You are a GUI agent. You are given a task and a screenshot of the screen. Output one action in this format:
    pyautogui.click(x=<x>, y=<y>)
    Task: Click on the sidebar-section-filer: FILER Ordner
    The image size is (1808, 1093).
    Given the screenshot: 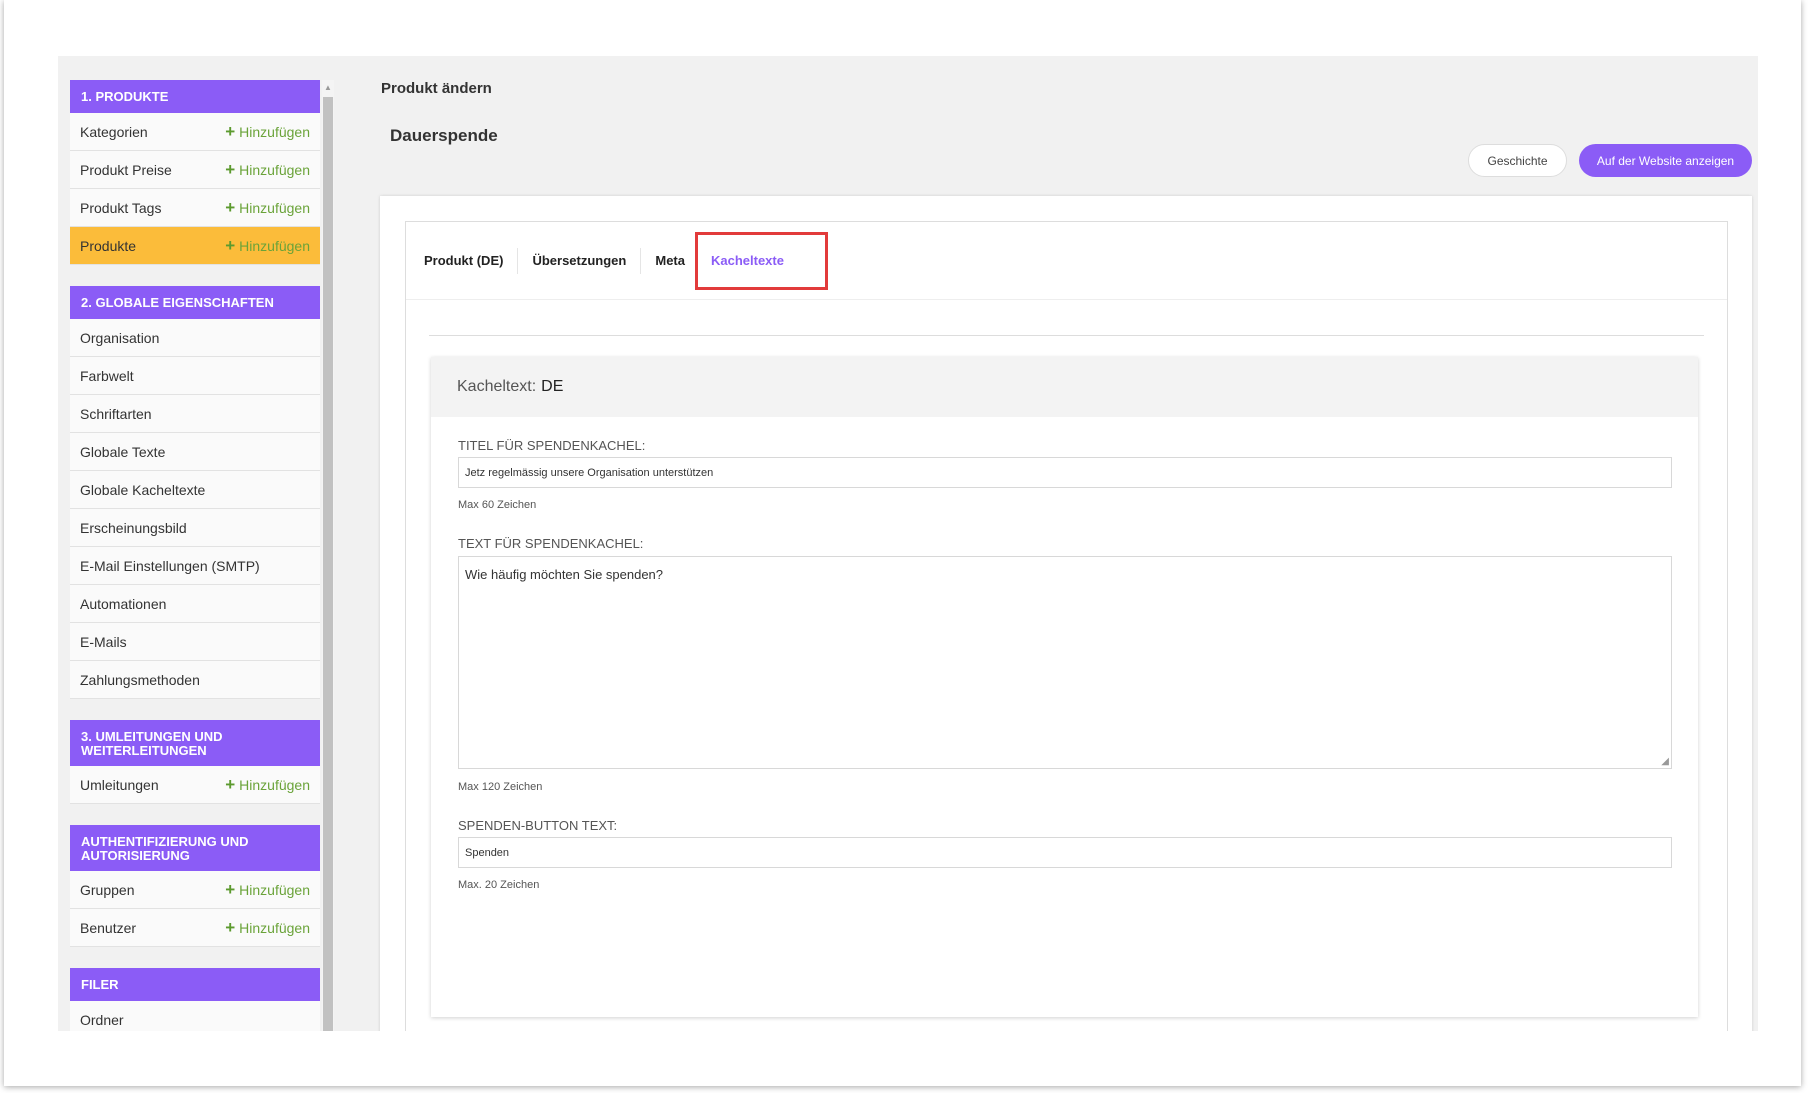 What is the action you would take?
    pyautogui.click(x=195, y=999)
    